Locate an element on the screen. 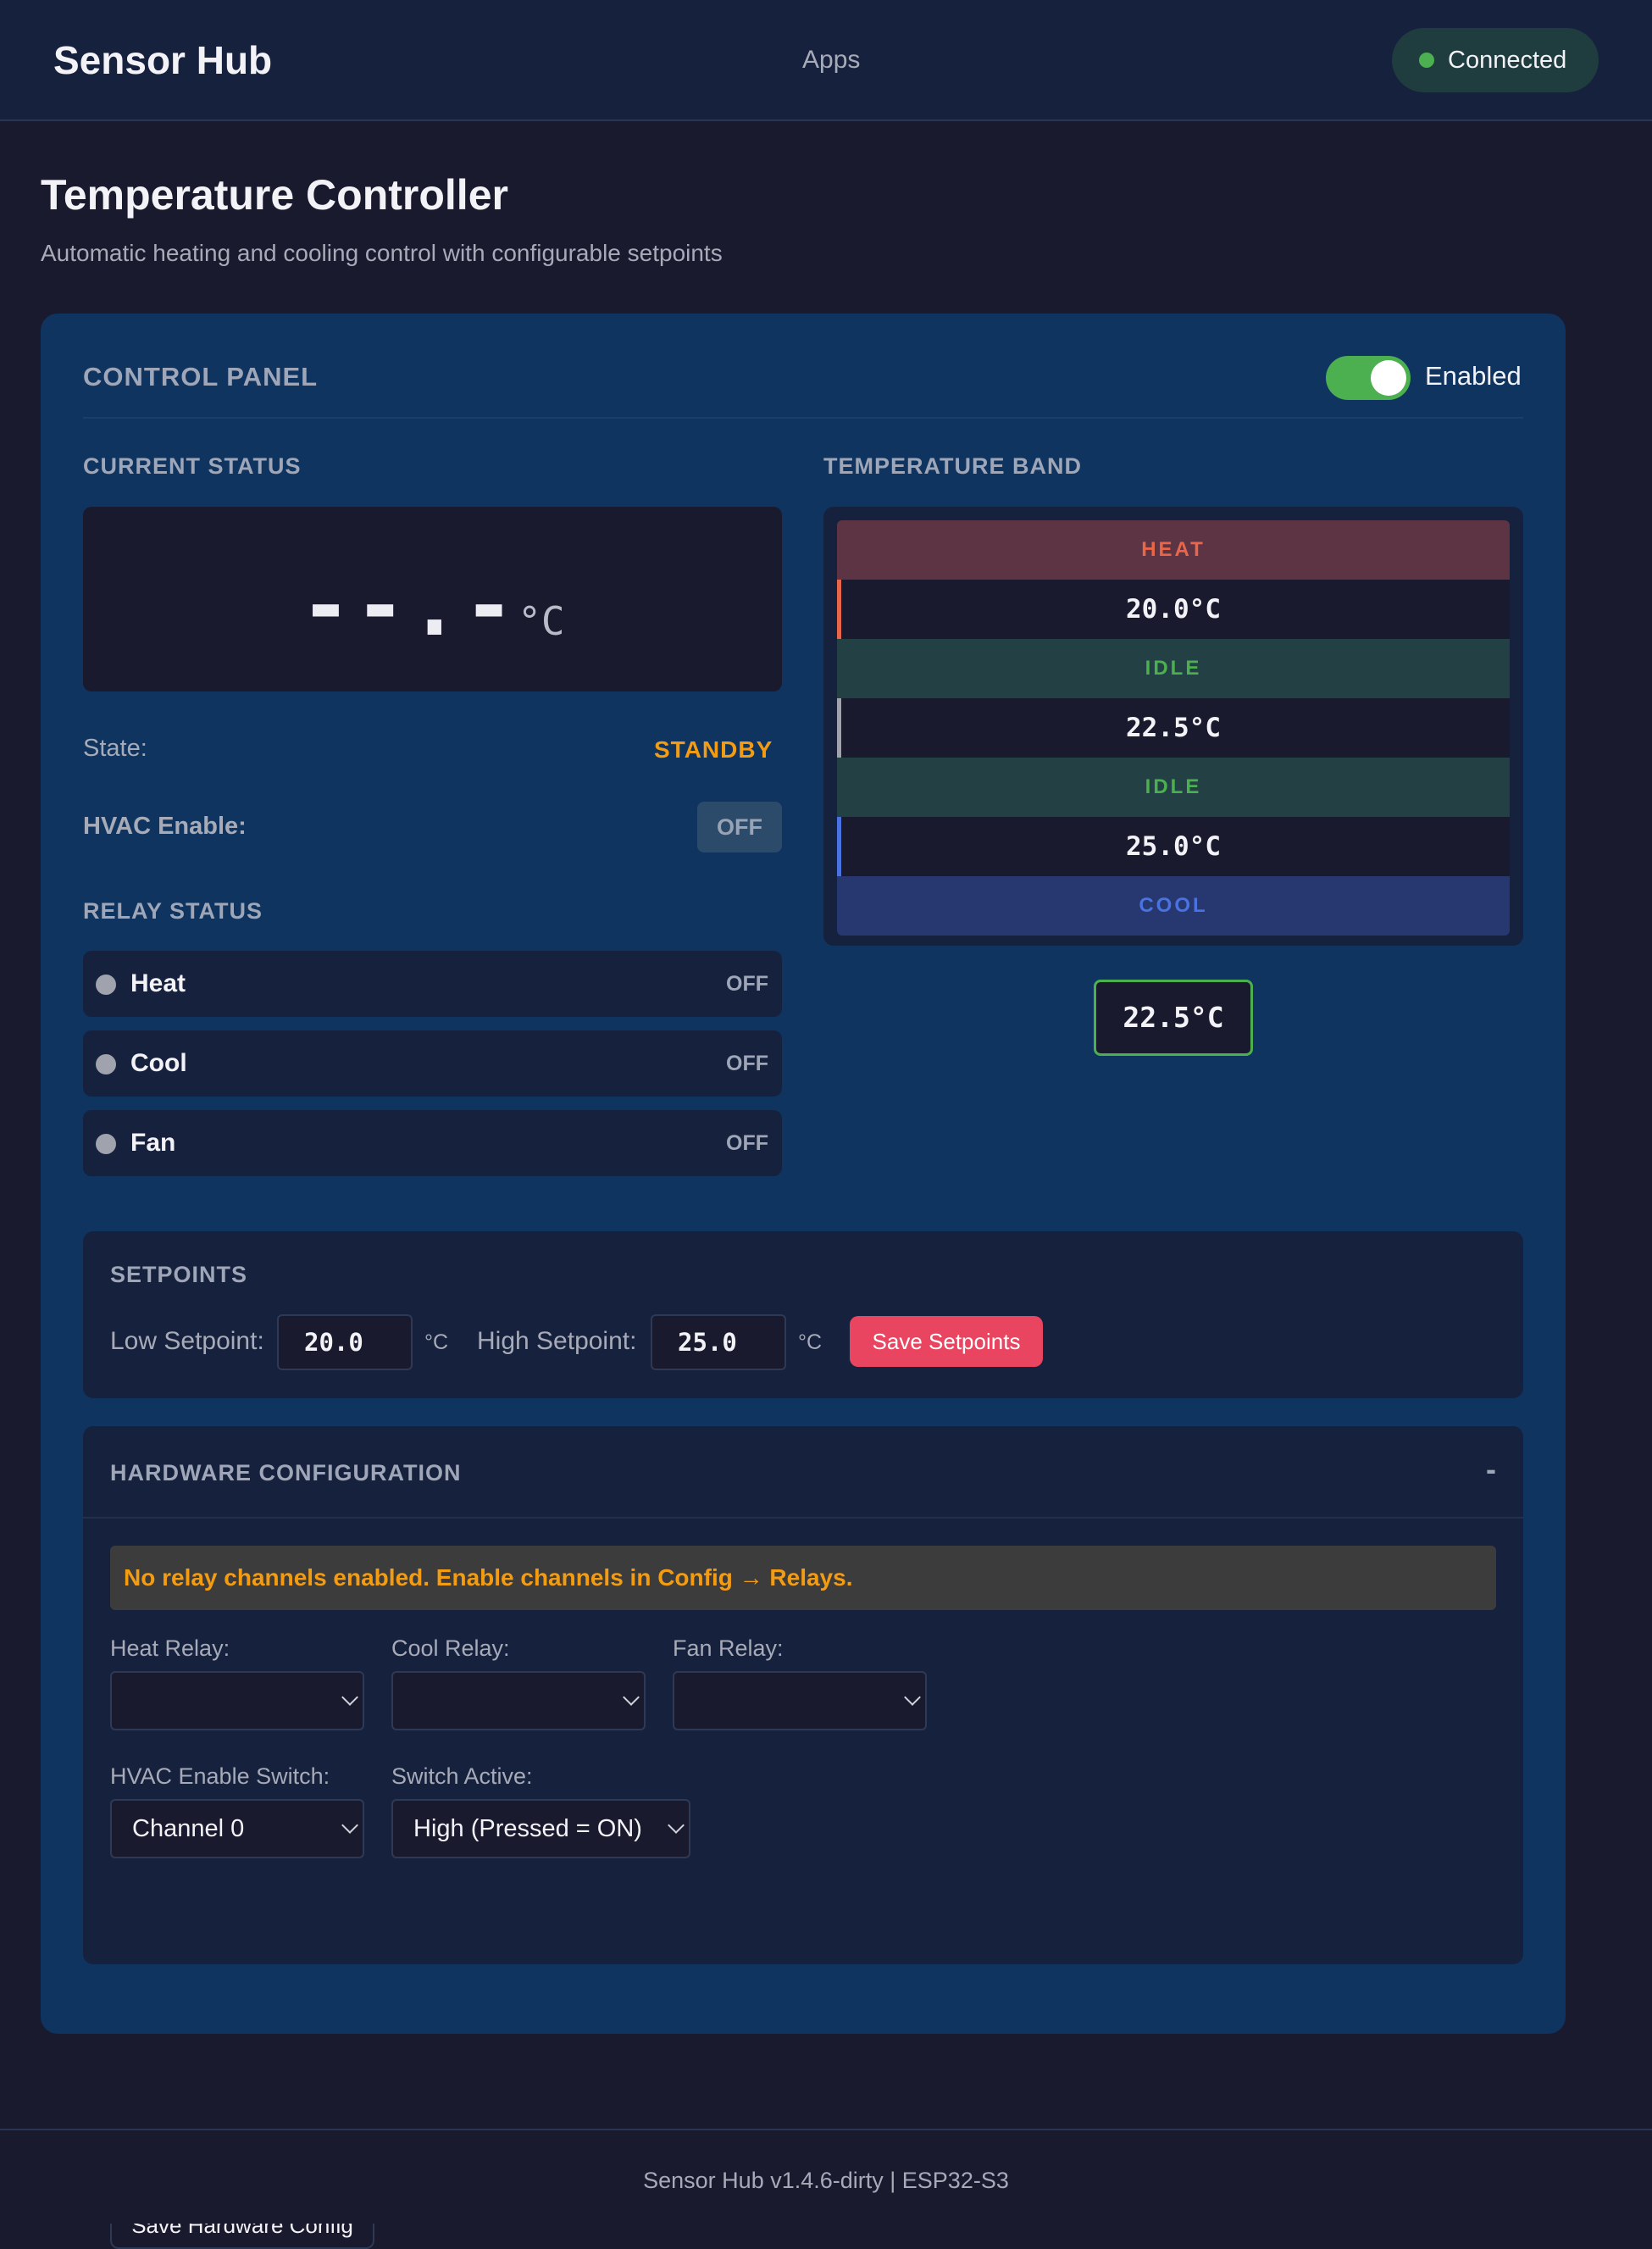 The image size is (1652, 2249). current-temp-marker: 22.5°C is located at coordinates (1173, 1018).